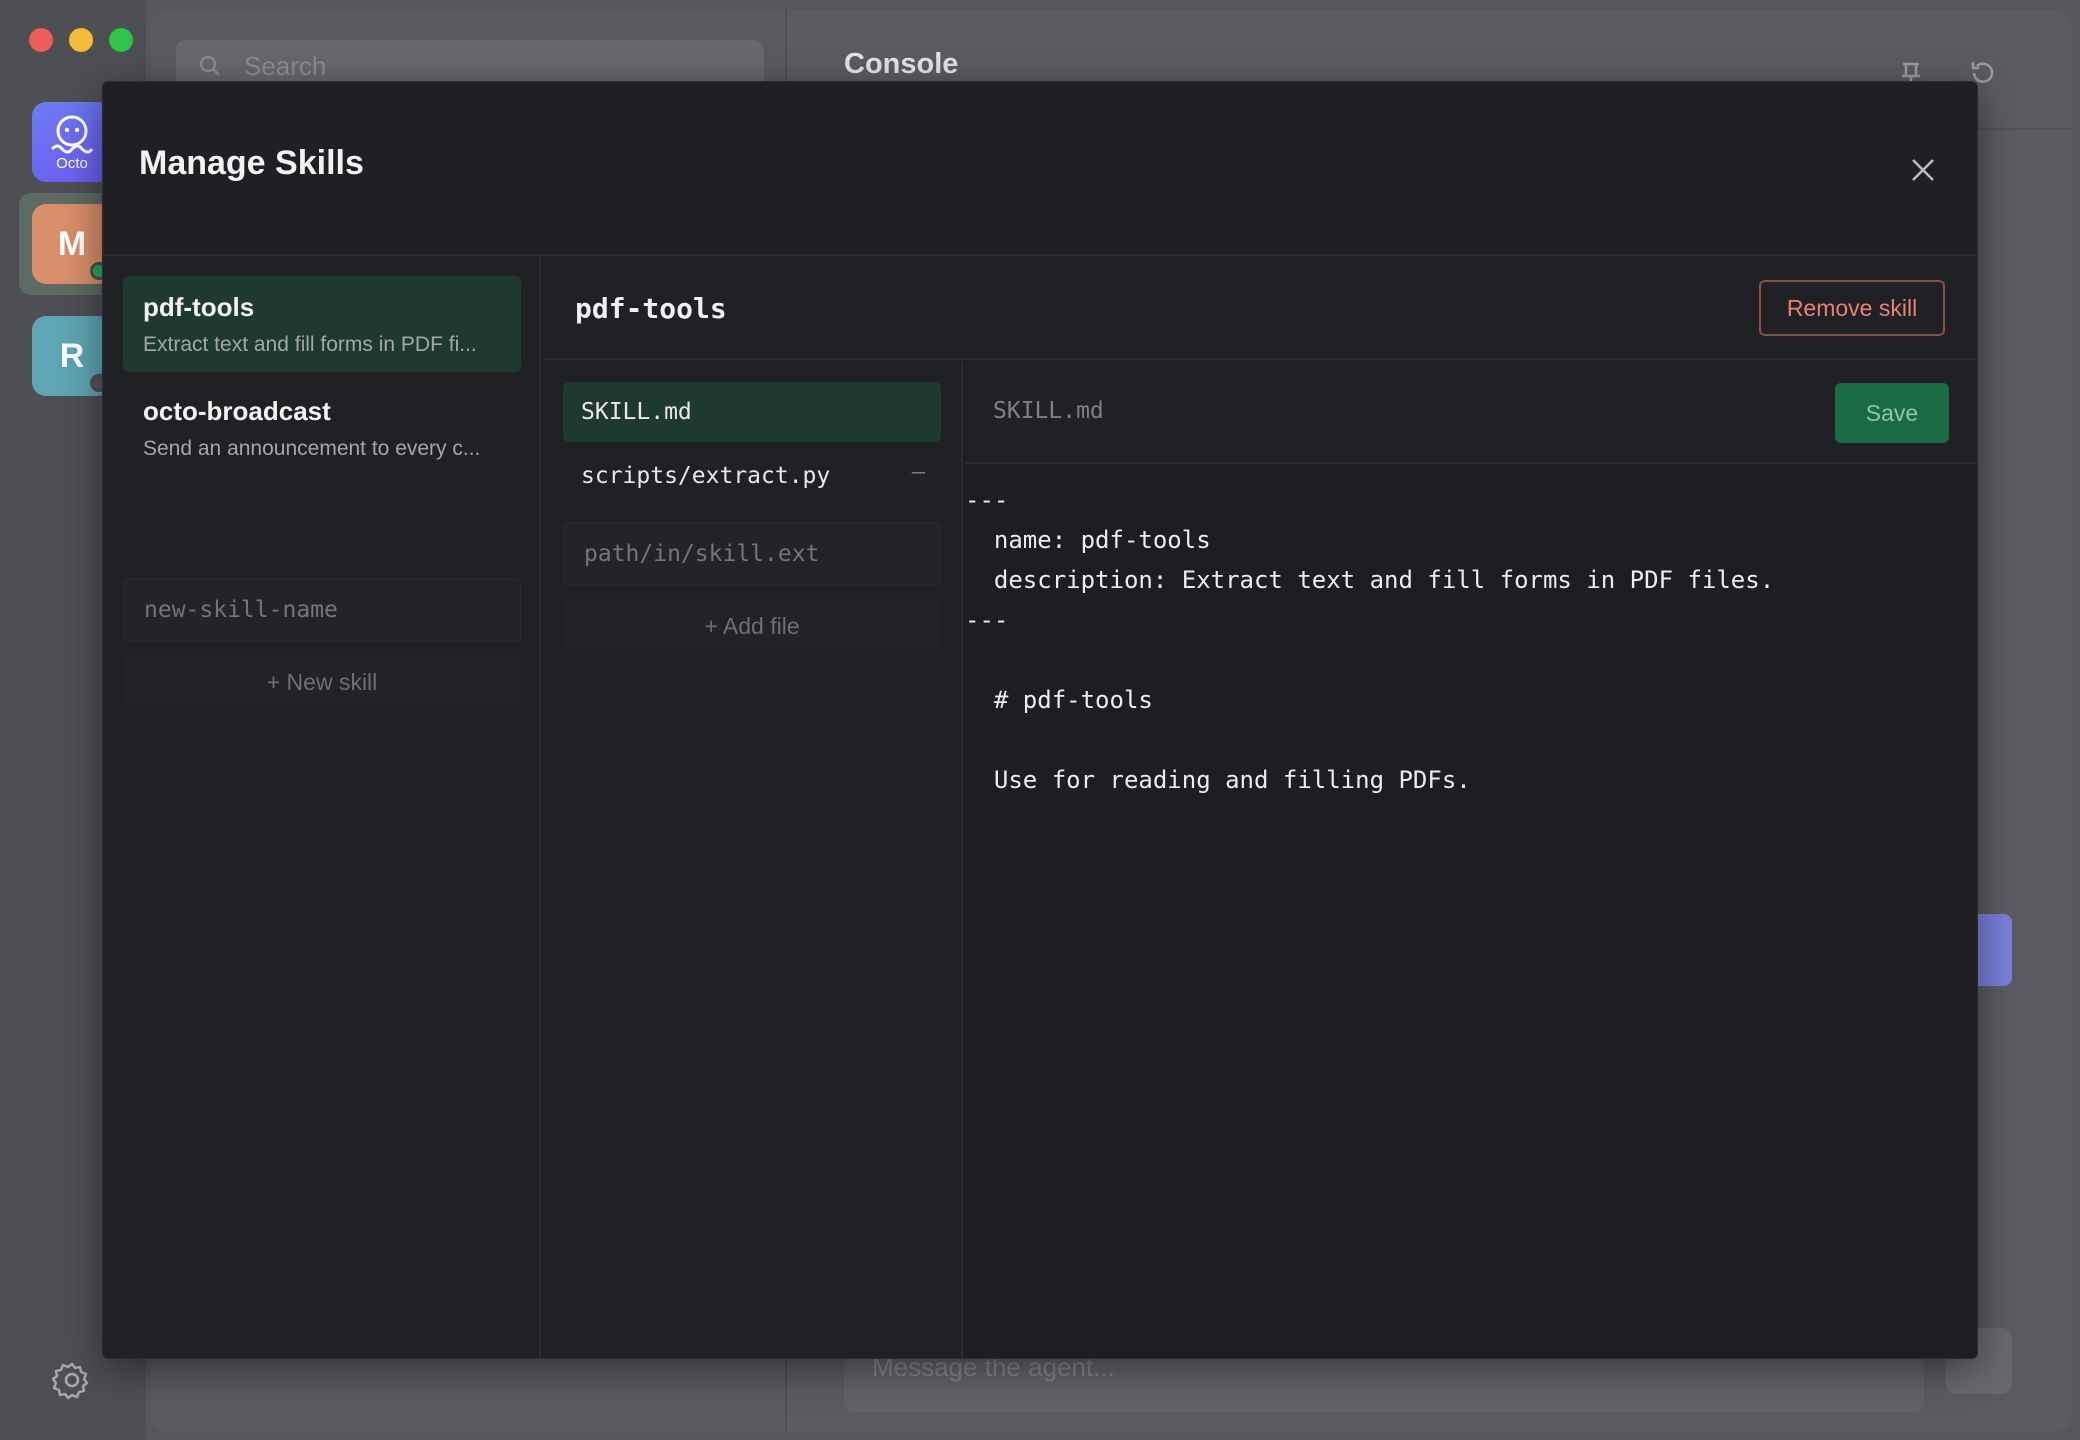 Image resolution: width=2080 pixels, height=1440 pixels. I want to click on zoom-window-button, so click(121, 40).